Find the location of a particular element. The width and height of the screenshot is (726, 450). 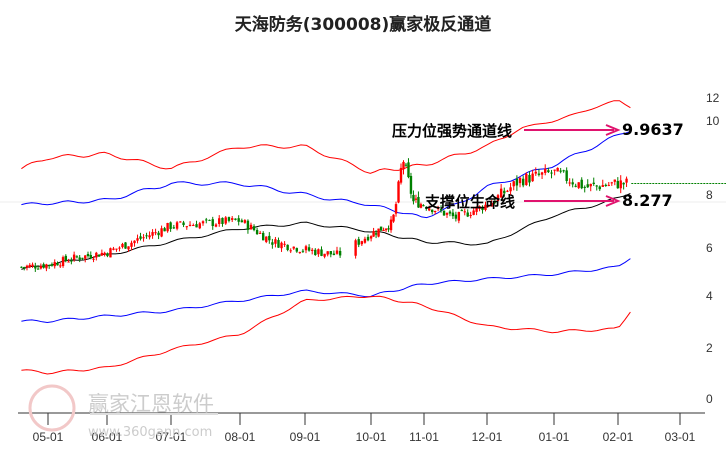

x-tick-label: 03-01 is located at coordinates (680, 437).